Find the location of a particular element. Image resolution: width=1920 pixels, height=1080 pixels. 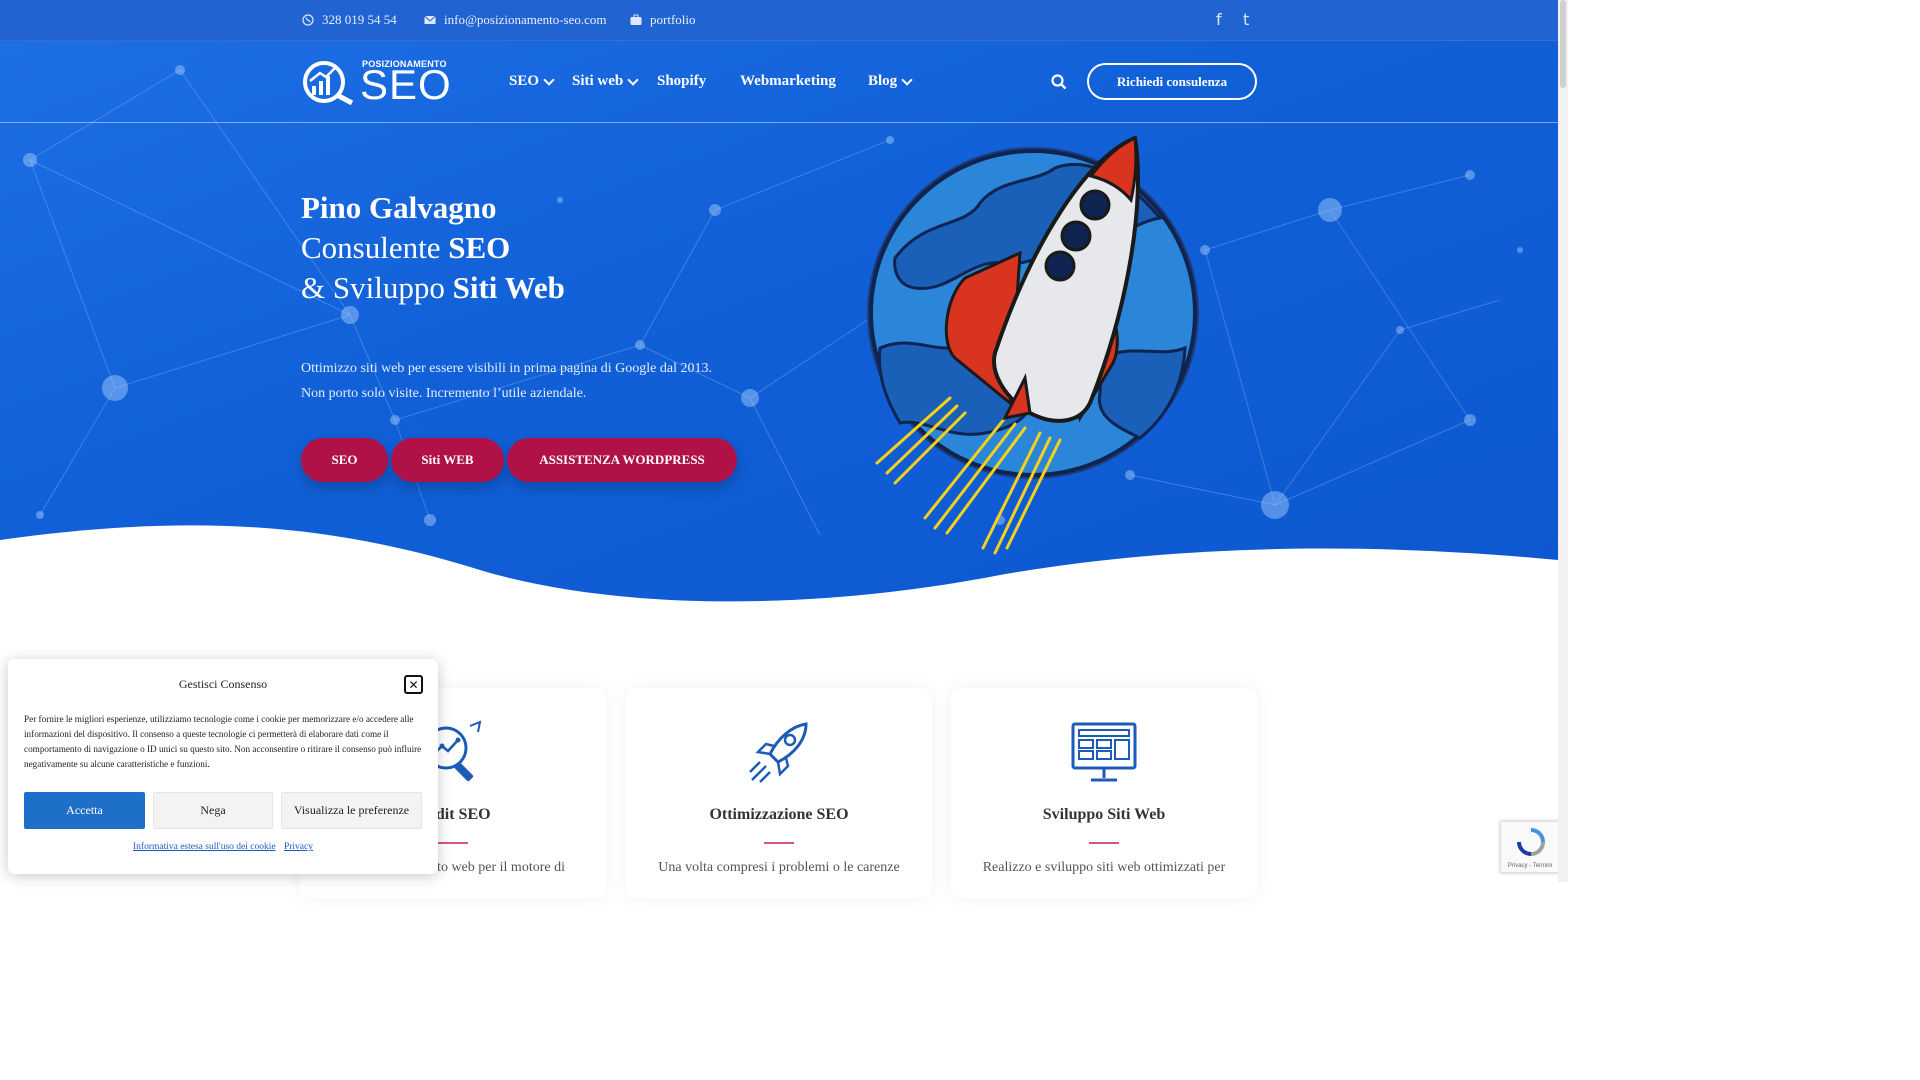

briefcase-icon is located at coordinates (636, 19).